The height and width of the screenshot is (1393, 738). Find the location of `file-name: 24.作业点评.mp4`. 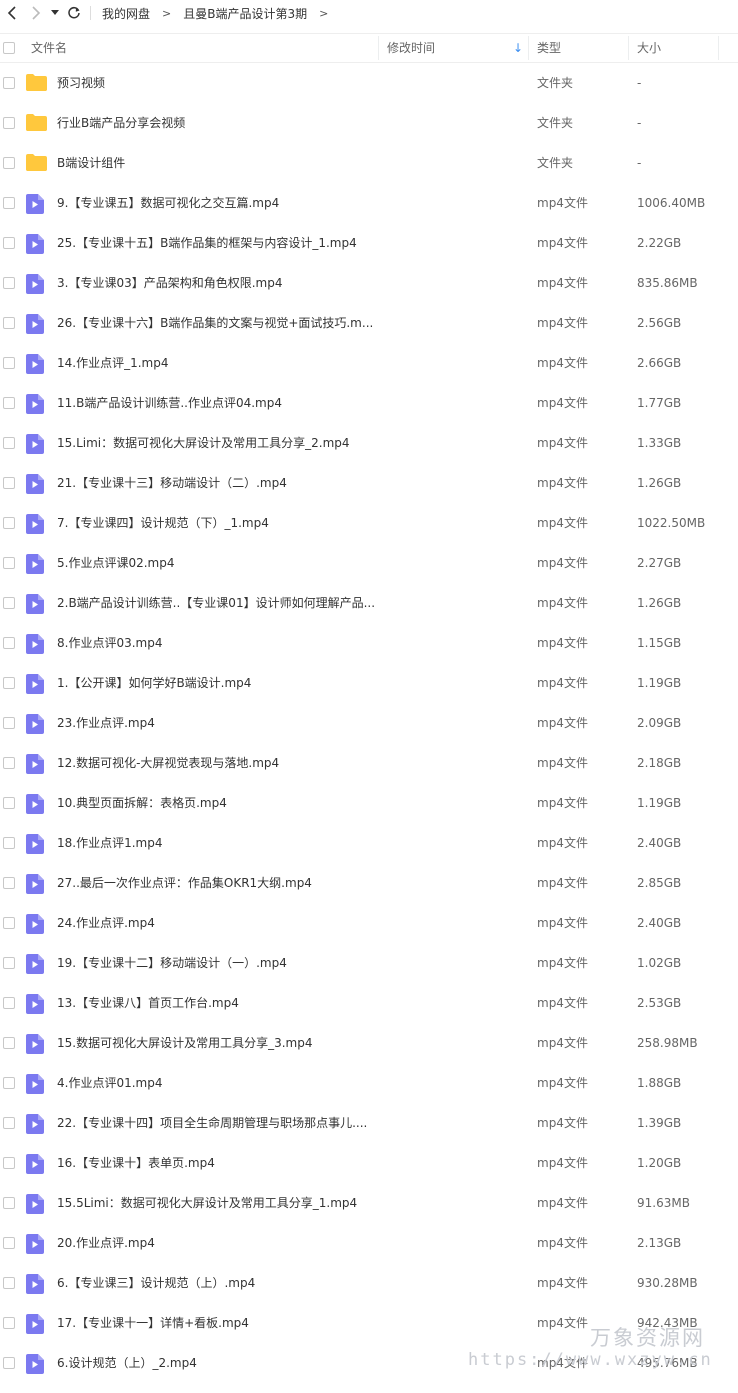

file-name: 24.作业点评.mp4 is located at coordinates (106, 923).